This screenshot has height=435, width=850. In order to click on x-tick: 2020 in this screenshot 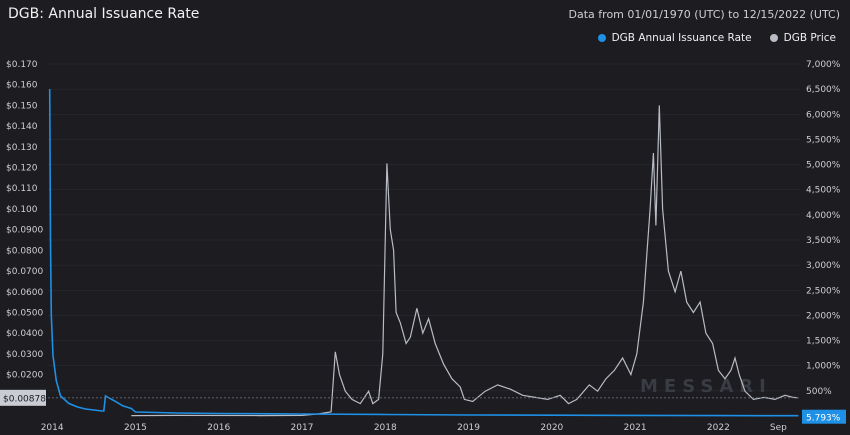, I will do `click(551, 428)`.